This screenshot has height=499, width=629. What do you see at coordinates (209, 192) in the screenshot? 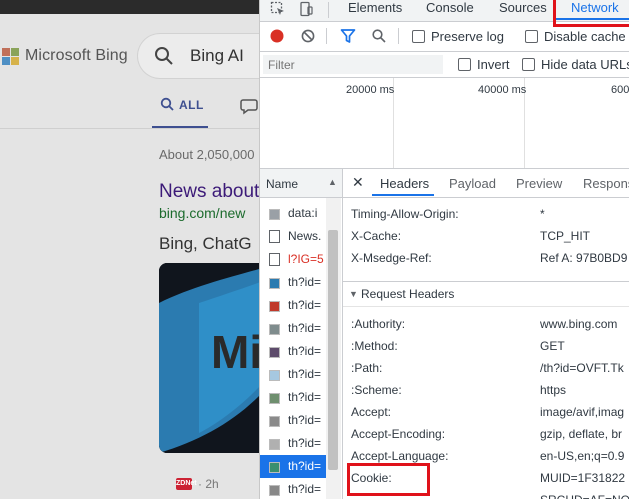
I see `result-title-link: News about` at bounding box center [209, 192].